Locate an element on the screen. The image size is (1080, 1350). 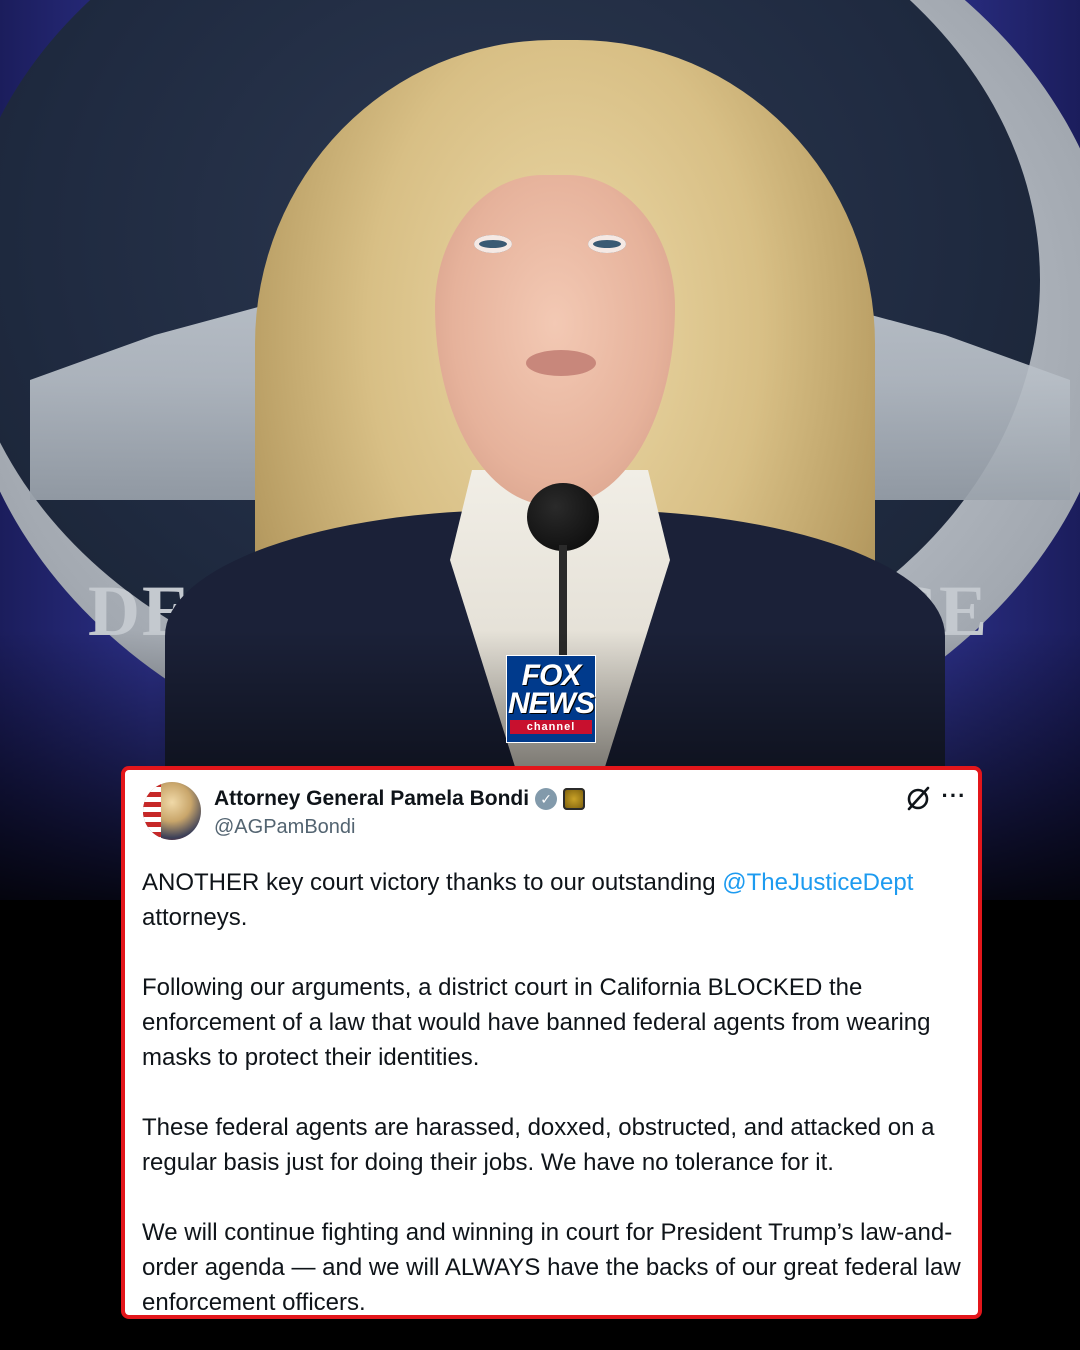
author-row: Attorney General Pamela Bondi ✓ is located at coordinates (400, 799).